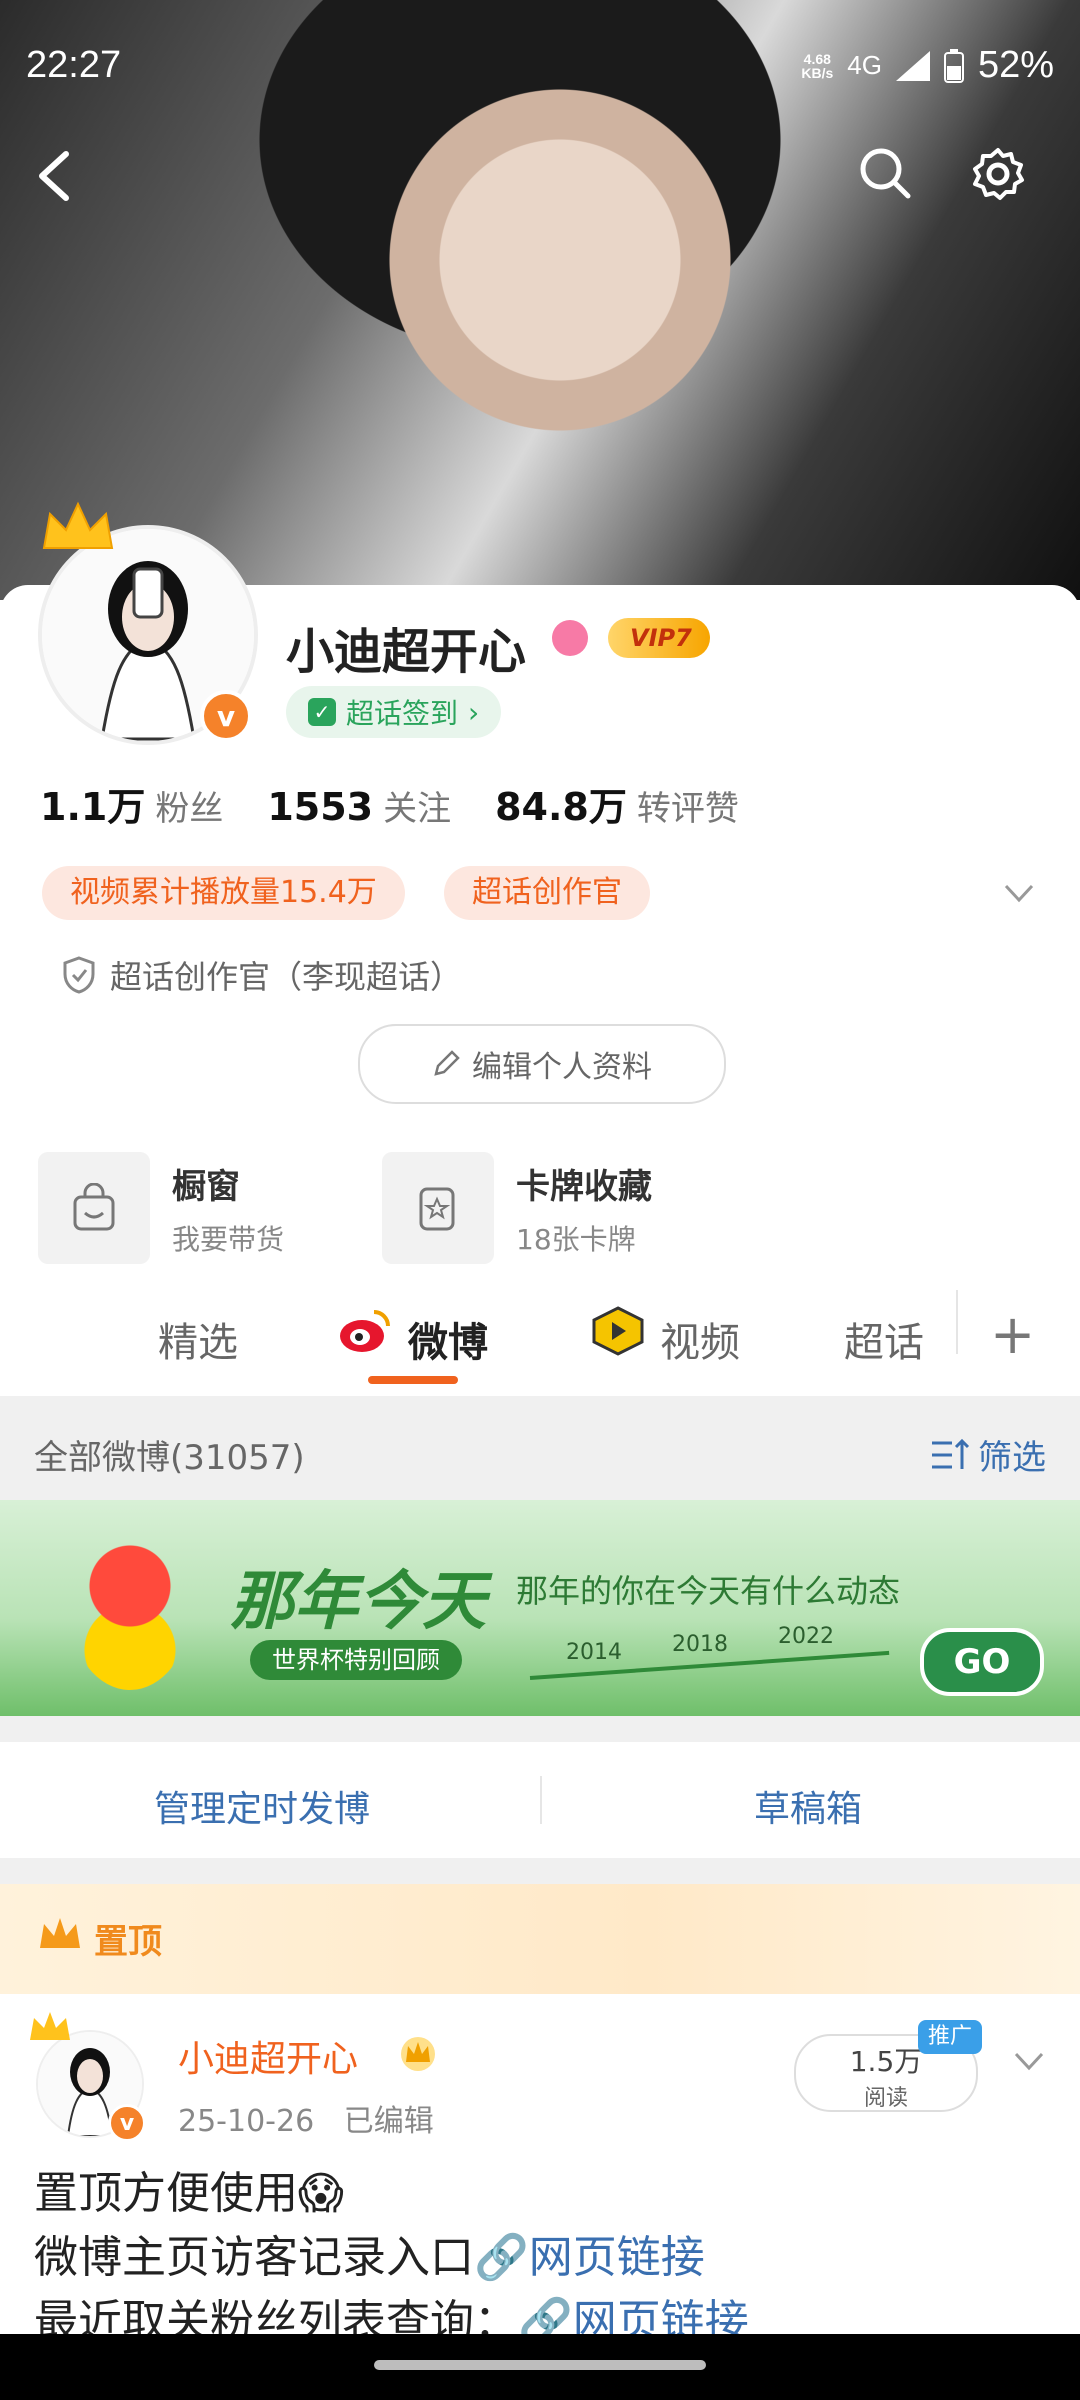 The image size is (1080, 2400). I want to click on status-time: 22:27, so click(74, 65).